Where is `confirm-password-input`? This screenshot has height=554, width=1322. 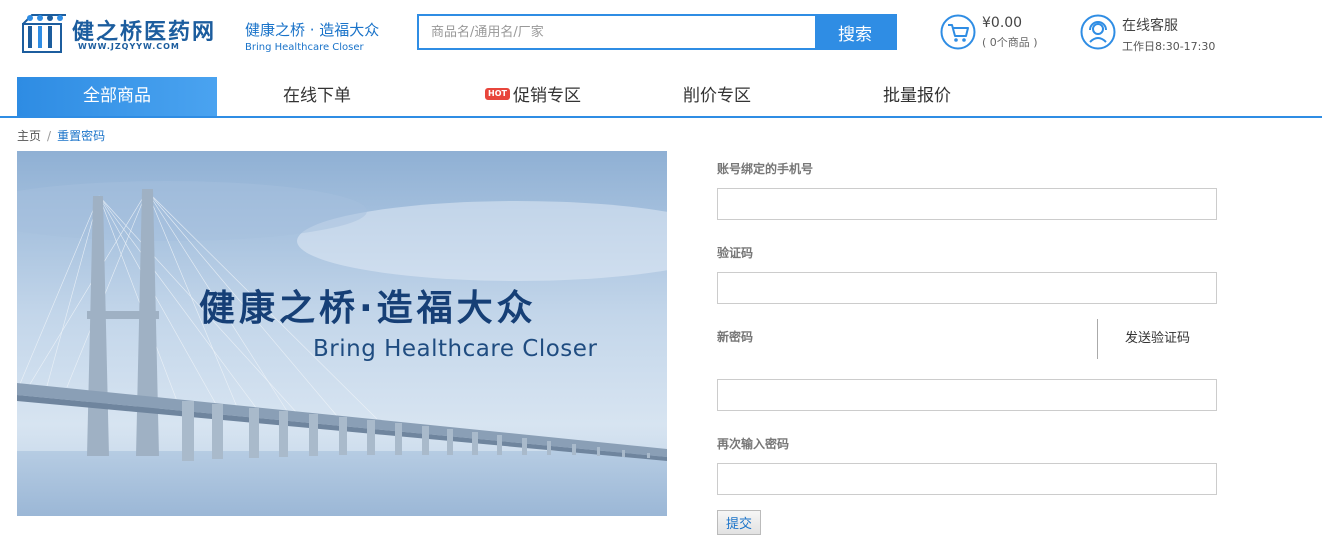
confirm-password-input is located at coordinates (967, 479).